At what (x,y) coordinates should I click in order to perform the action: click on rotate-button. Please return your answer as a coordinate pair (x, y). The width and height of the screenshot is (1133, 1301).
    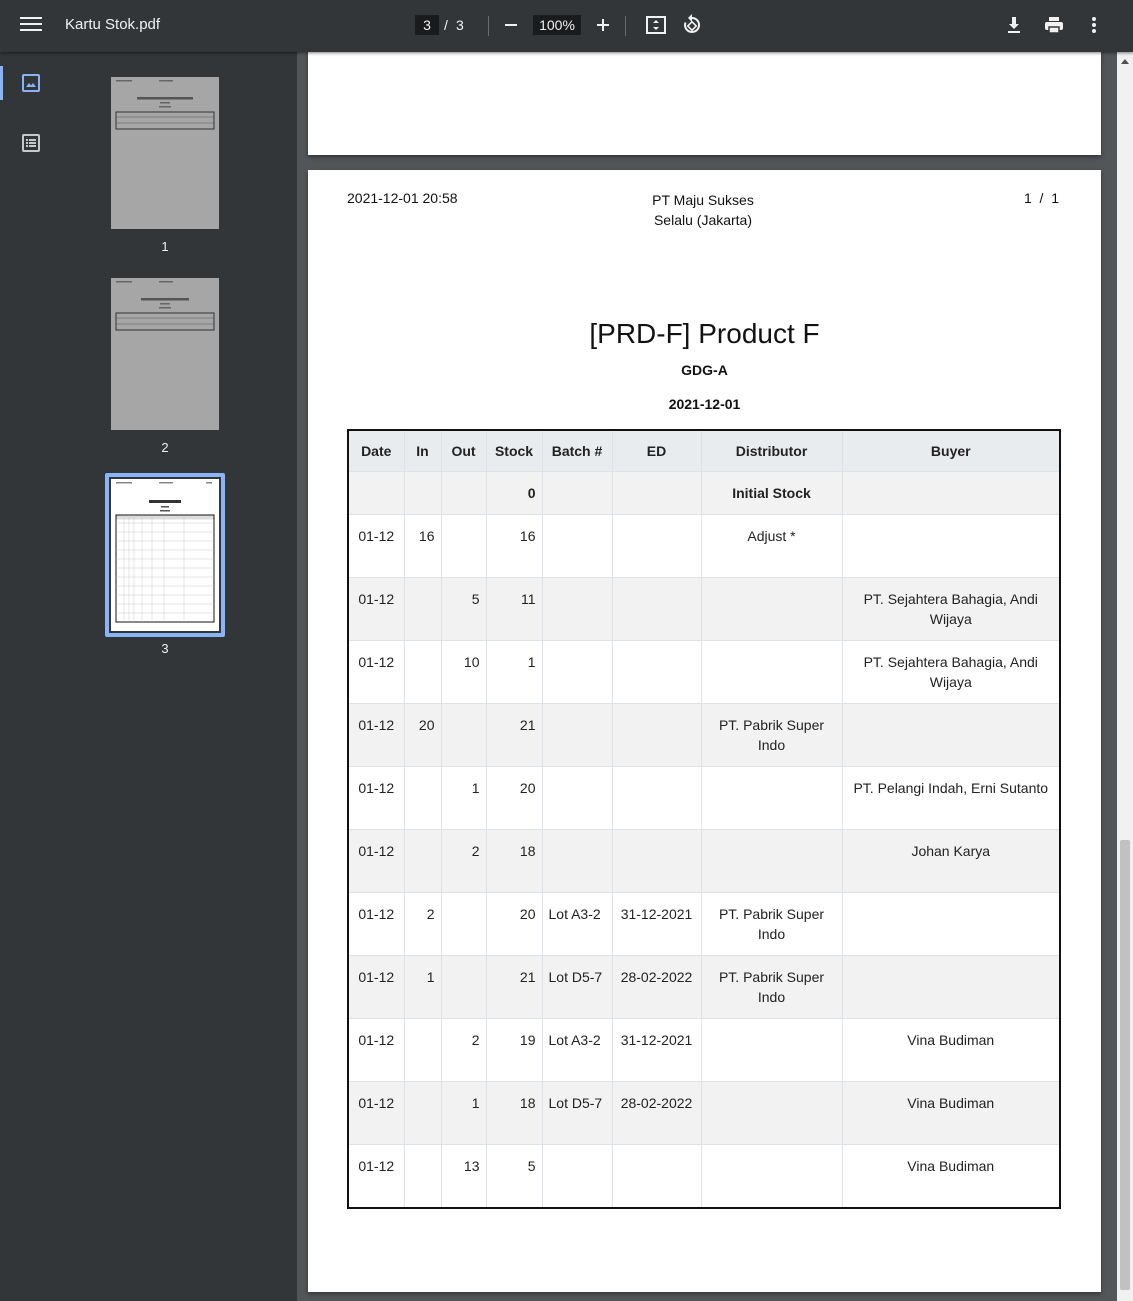
    Looking at the image, I should click on (692, 25).